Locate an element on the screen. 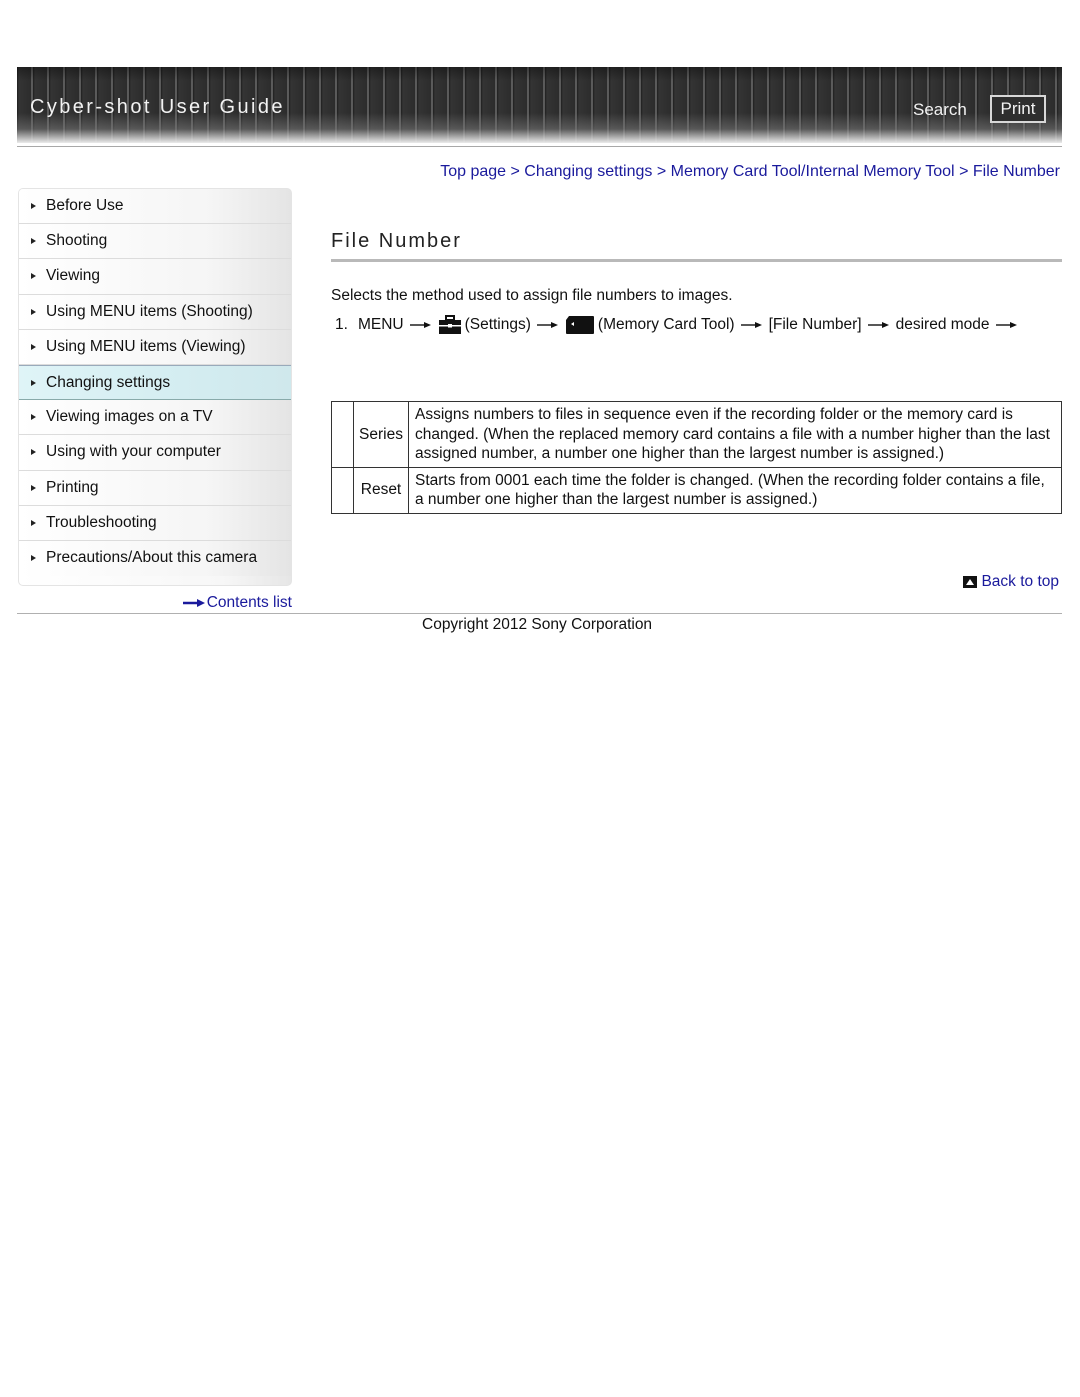  sidebar-item-precautions: Precautions/About this camera is located at coordinates (155, 558).